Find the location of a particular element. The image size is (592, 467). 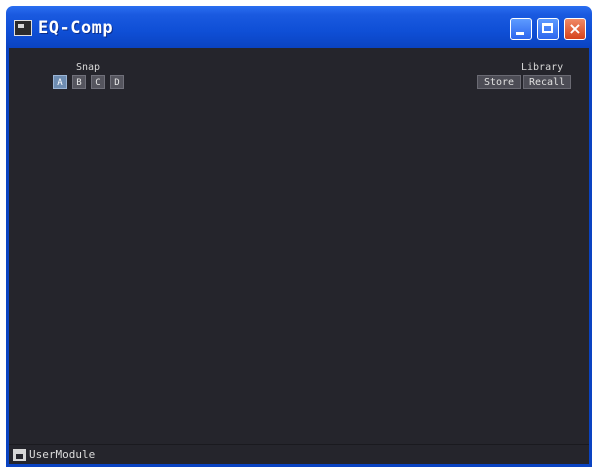

snap-label: Snap is located at coordinates (88, 67).